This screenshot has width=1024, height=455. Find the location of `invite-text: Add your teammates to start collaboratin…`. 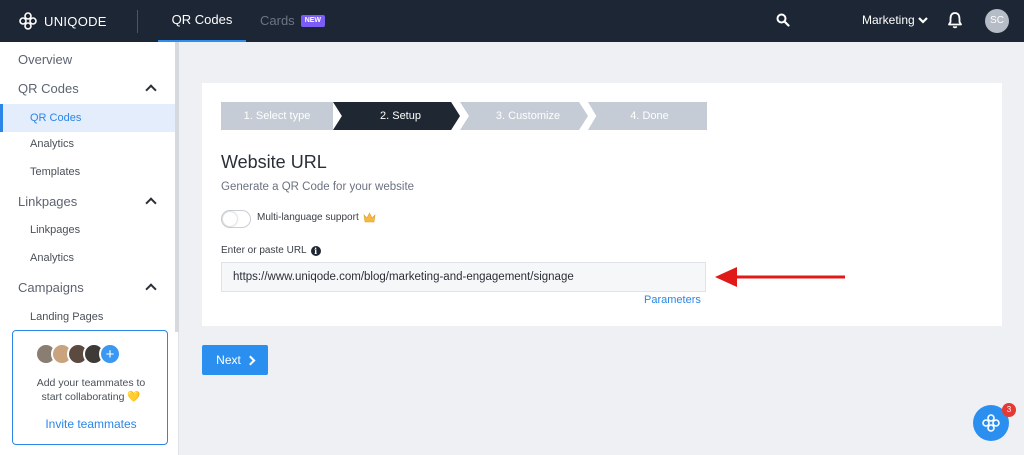

invite-text: Add your teammates to start collaboratin… is located at coordinates (91, 390).